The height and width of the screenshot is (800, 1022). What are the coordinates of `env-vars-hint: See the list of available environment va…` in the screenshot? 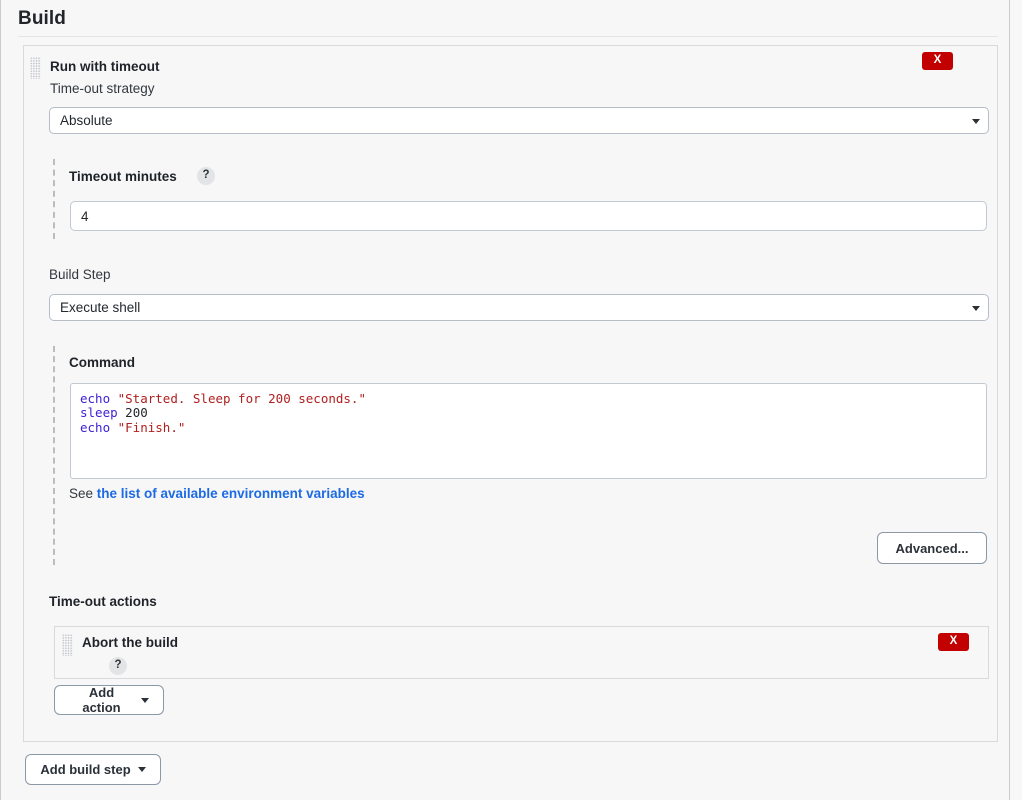 It's located at (217, 493).